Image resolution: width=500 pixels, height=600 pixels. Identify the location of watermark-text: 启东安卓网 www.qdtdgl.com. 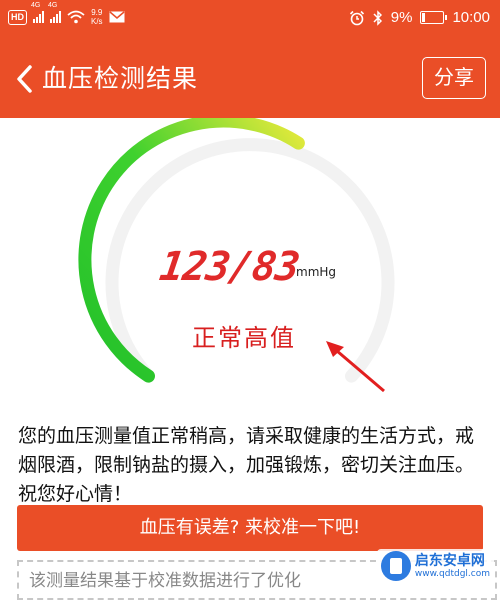
(452, 565).